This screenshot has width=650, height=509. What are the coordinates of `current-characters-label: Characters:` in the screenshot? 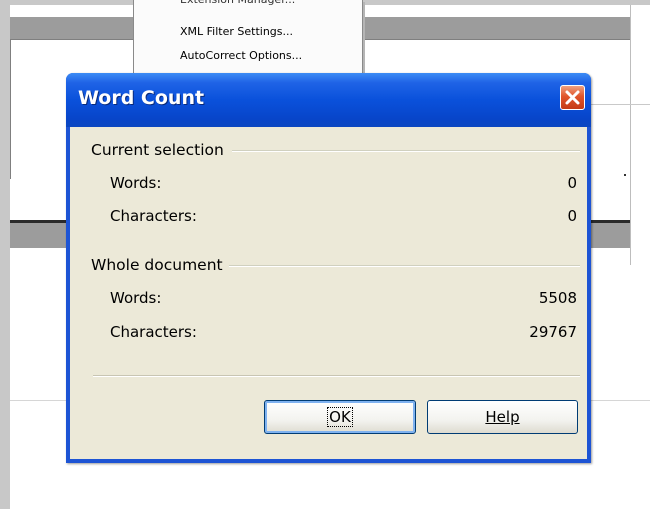 It's located at (153, 216).